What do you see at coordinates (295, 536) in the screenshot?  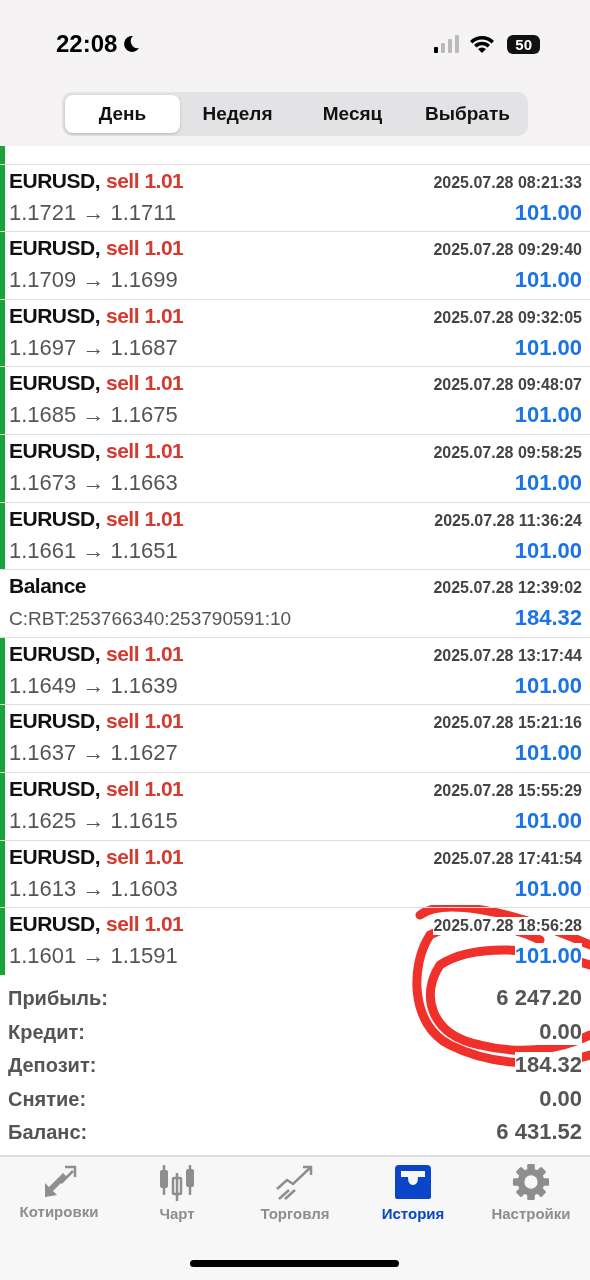 I see `history-row: EURUSD, sell 1.01 2025.07.28 11:36:24 1.1661 → 1.1651 101.00` at bounding box center [295, 536].